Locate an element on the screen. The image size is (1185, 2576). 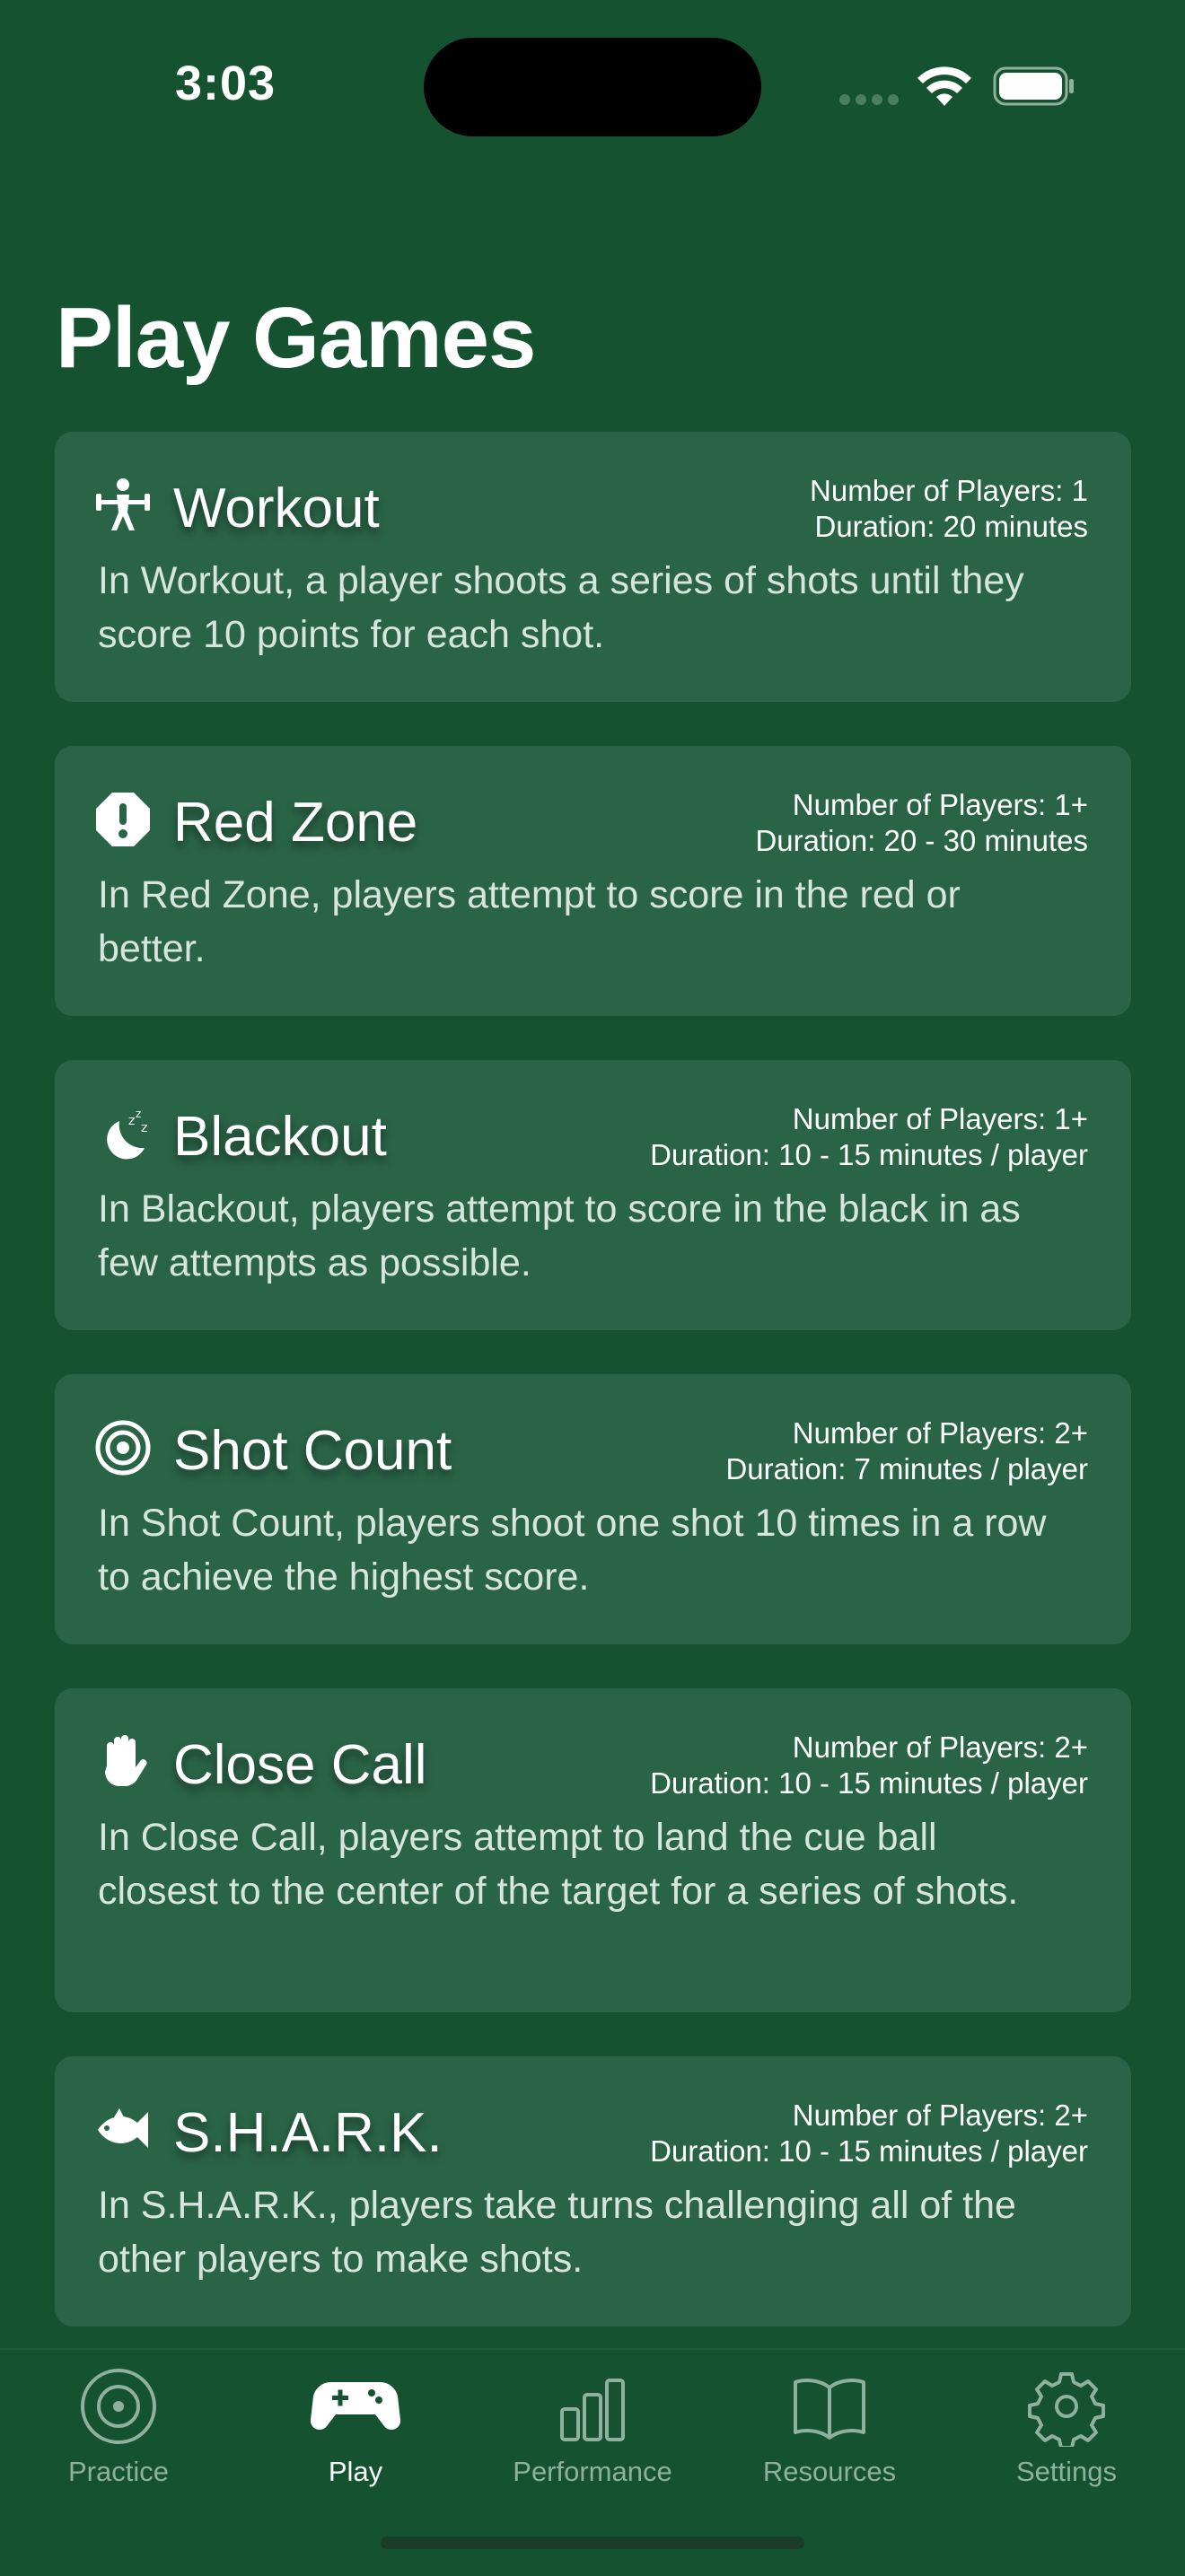
tab-label: Resources is located at coordinates (829, 2471).